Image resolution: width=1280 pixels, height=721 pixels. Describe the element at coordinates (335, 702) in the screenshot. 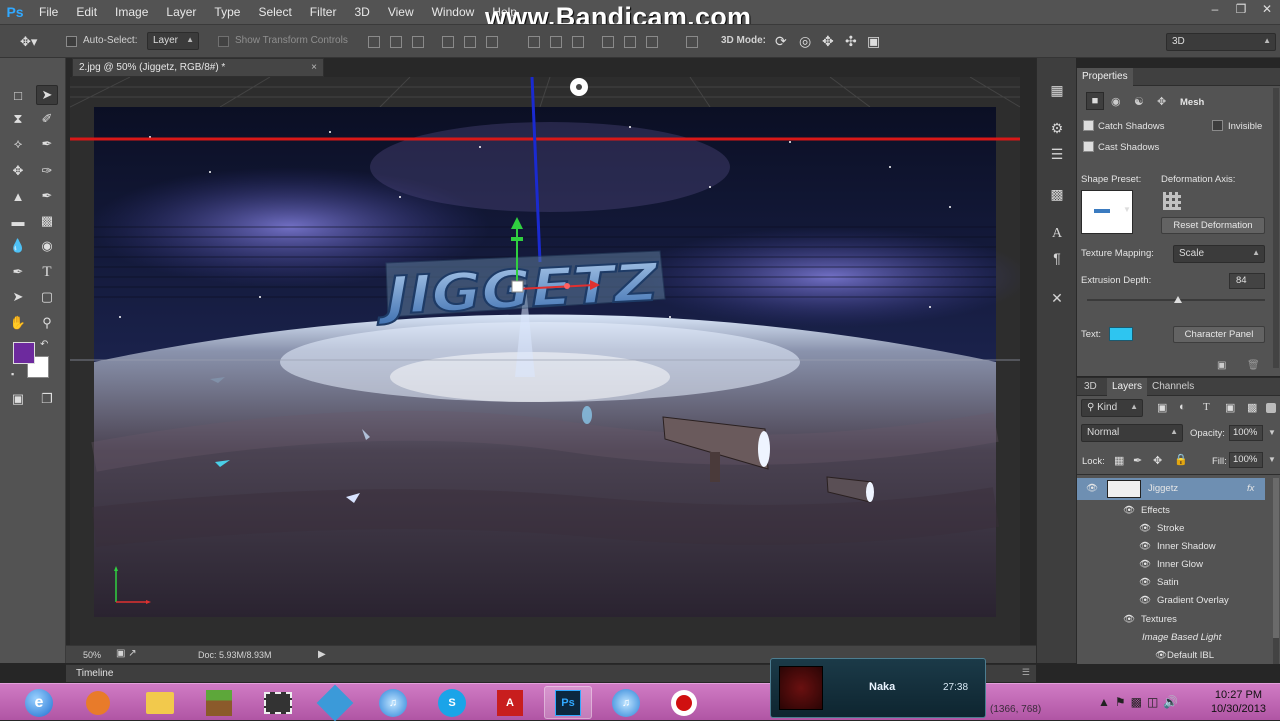

I see `taskbar-editor` at that location.